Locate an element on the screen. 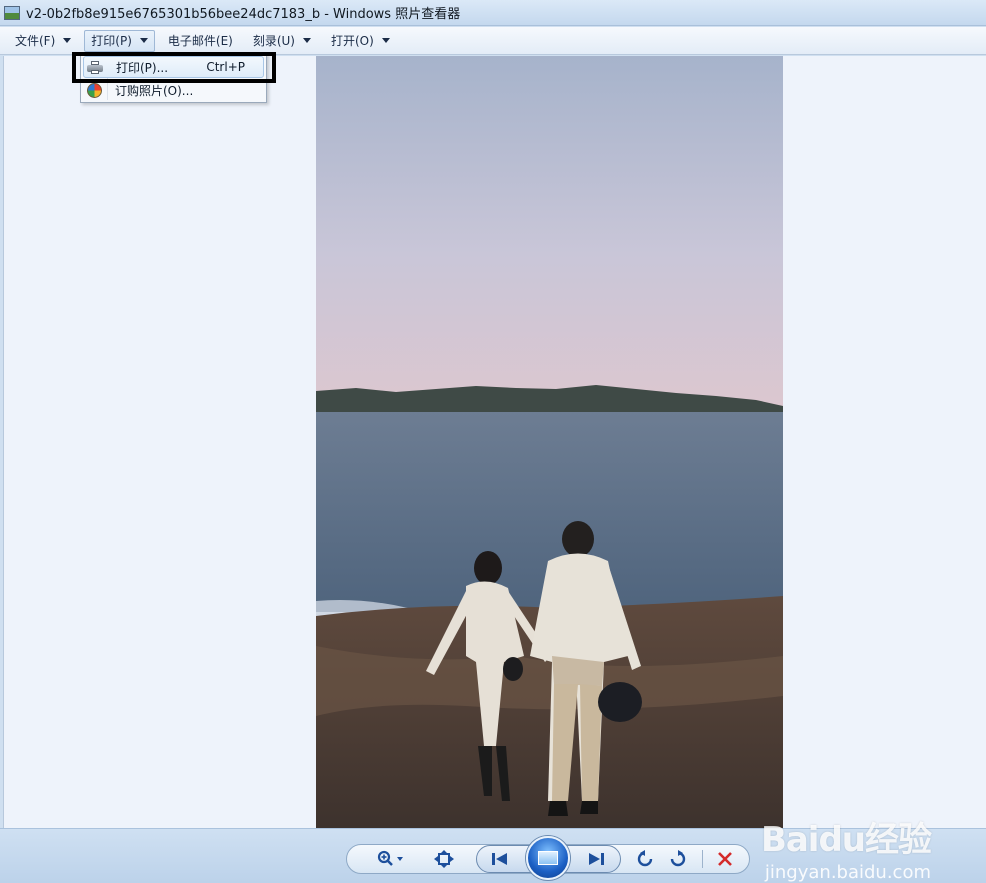  menu-bar: 文件(F) 打印(P) 电子邮件(E) 刻录(U) 打开(O) is located at coordinates (493, 41).